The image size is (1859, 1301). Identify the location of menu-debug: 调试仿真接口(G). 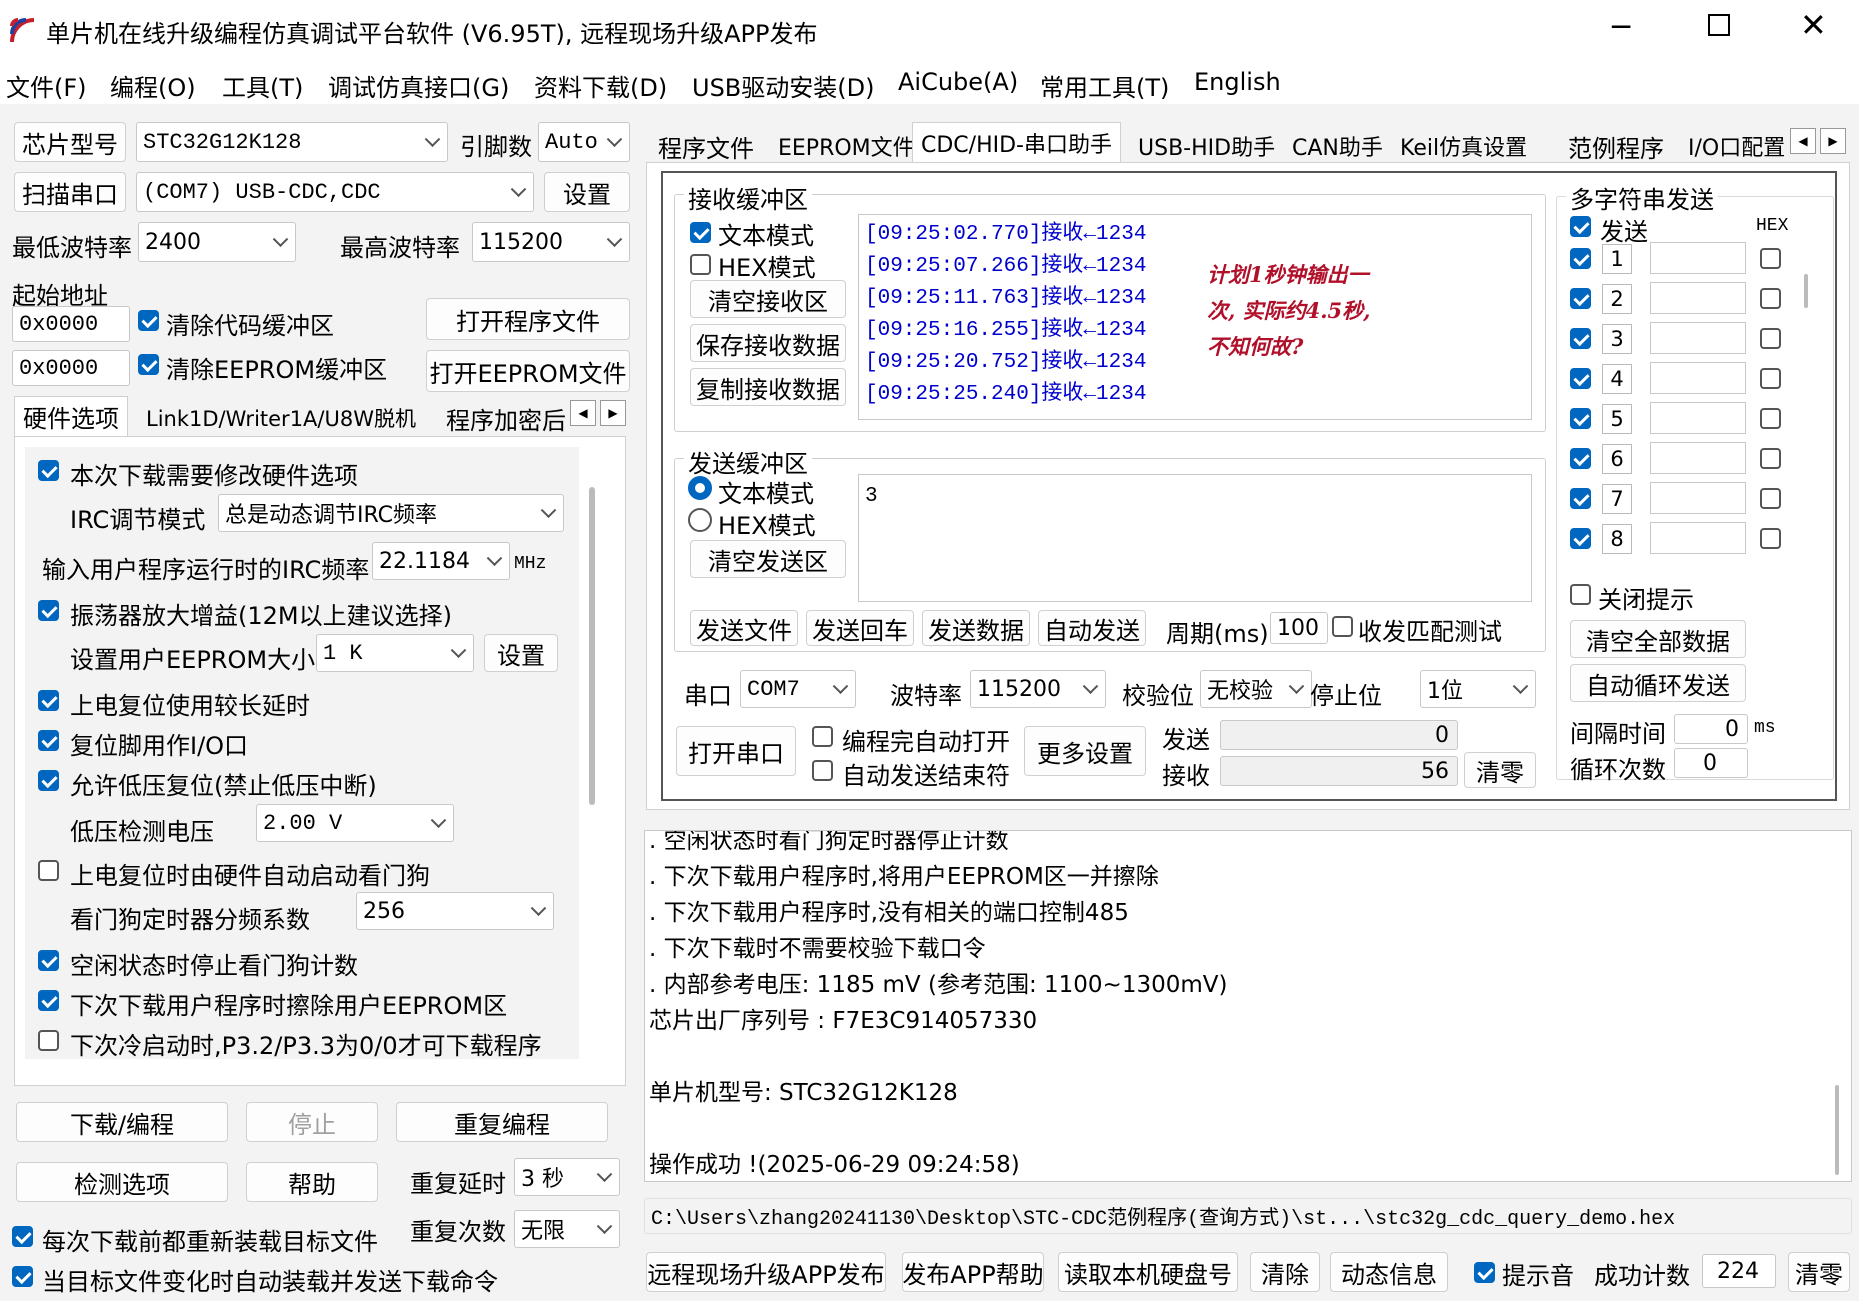
(418, 85).